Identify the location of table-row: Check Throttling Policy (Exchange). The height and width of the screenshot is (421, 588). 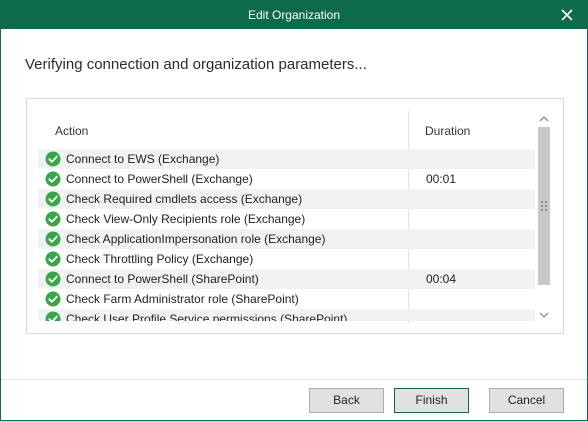
(286, 259).